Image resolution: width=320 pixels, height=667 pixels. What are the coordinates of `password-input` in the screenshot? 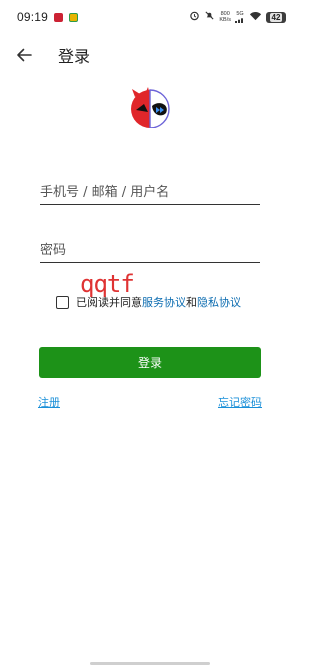 It's located at (150, 250).